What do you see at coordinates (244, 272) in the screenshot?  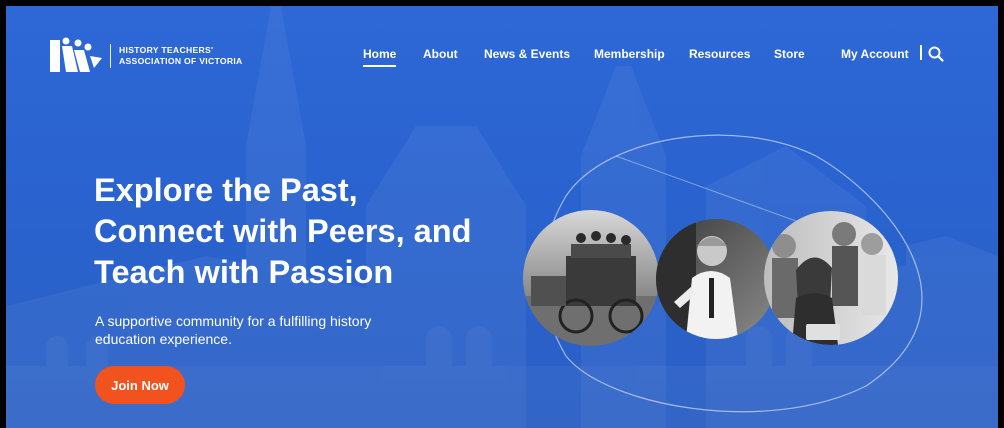 I see `hero-title-line3: Teach with Passion` at bounding box center [244, 272].